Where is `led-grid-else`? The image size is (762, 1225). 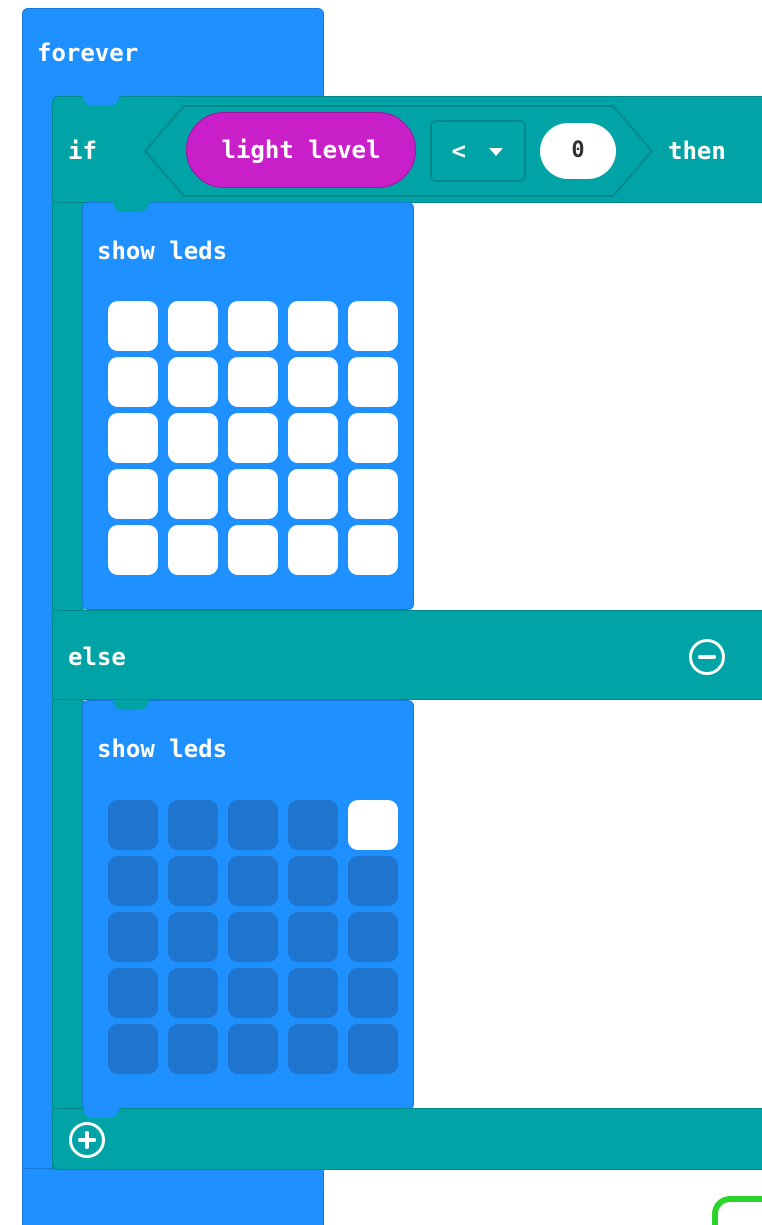
led-grid-else is located at coordinates (253, 937).